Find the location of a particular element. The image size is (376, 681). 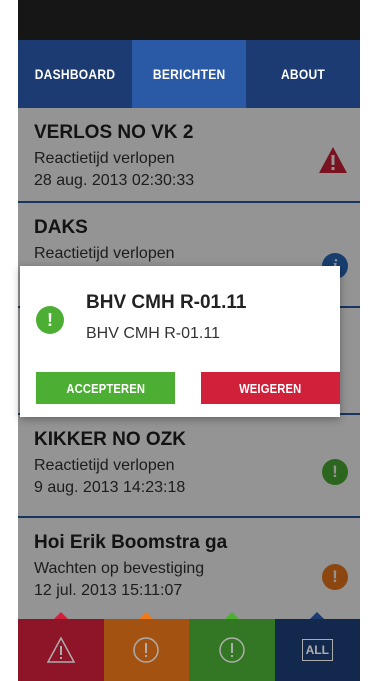

tab-dashboard: DASHBOARD is located at coordinates (75, 74).